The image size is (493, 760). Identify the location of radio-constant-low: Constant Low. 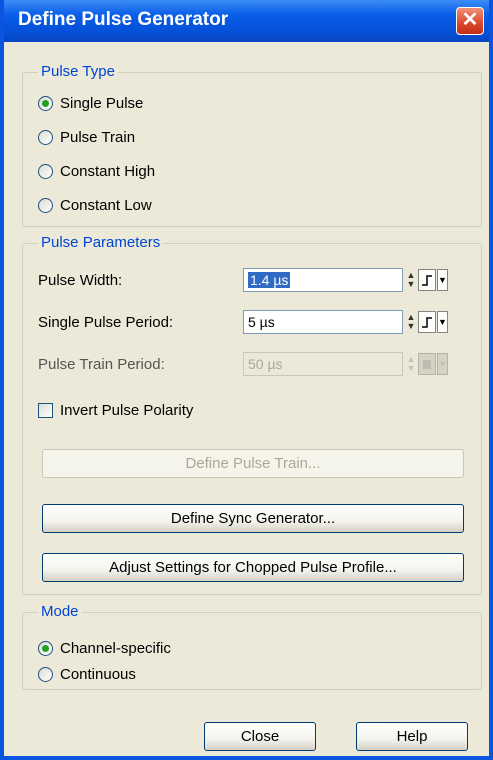
(95, 205).